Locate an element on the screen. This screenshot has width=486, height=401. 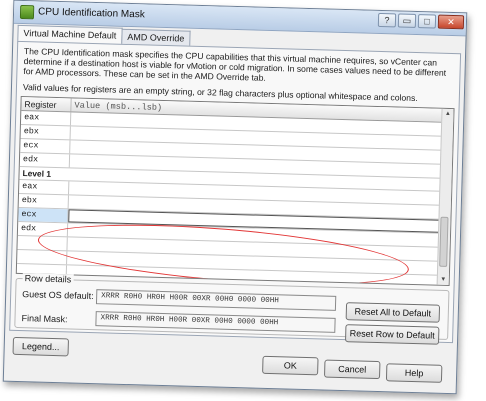
help-icon: ? is located at coordinates (387, 20).